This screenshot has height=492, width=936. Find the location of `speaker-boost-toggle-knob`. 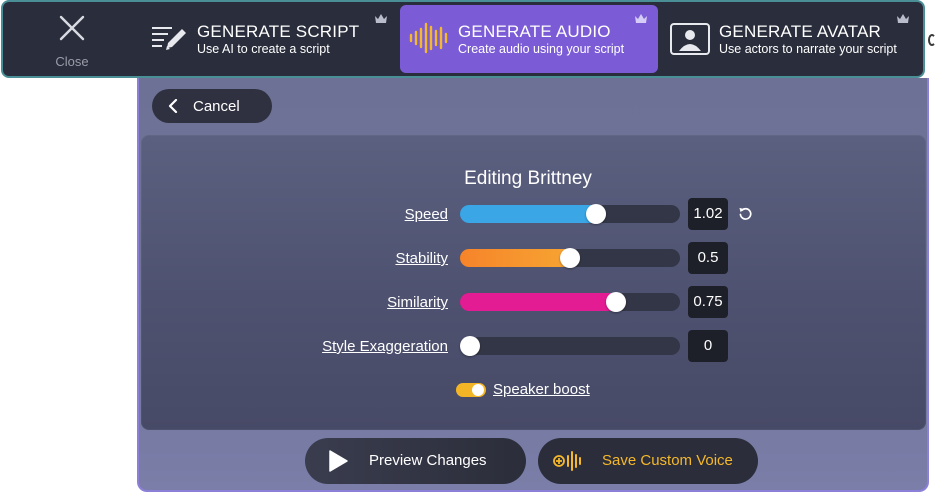

speaker-boost-toggle-knob is located at coordinates (478, 390).